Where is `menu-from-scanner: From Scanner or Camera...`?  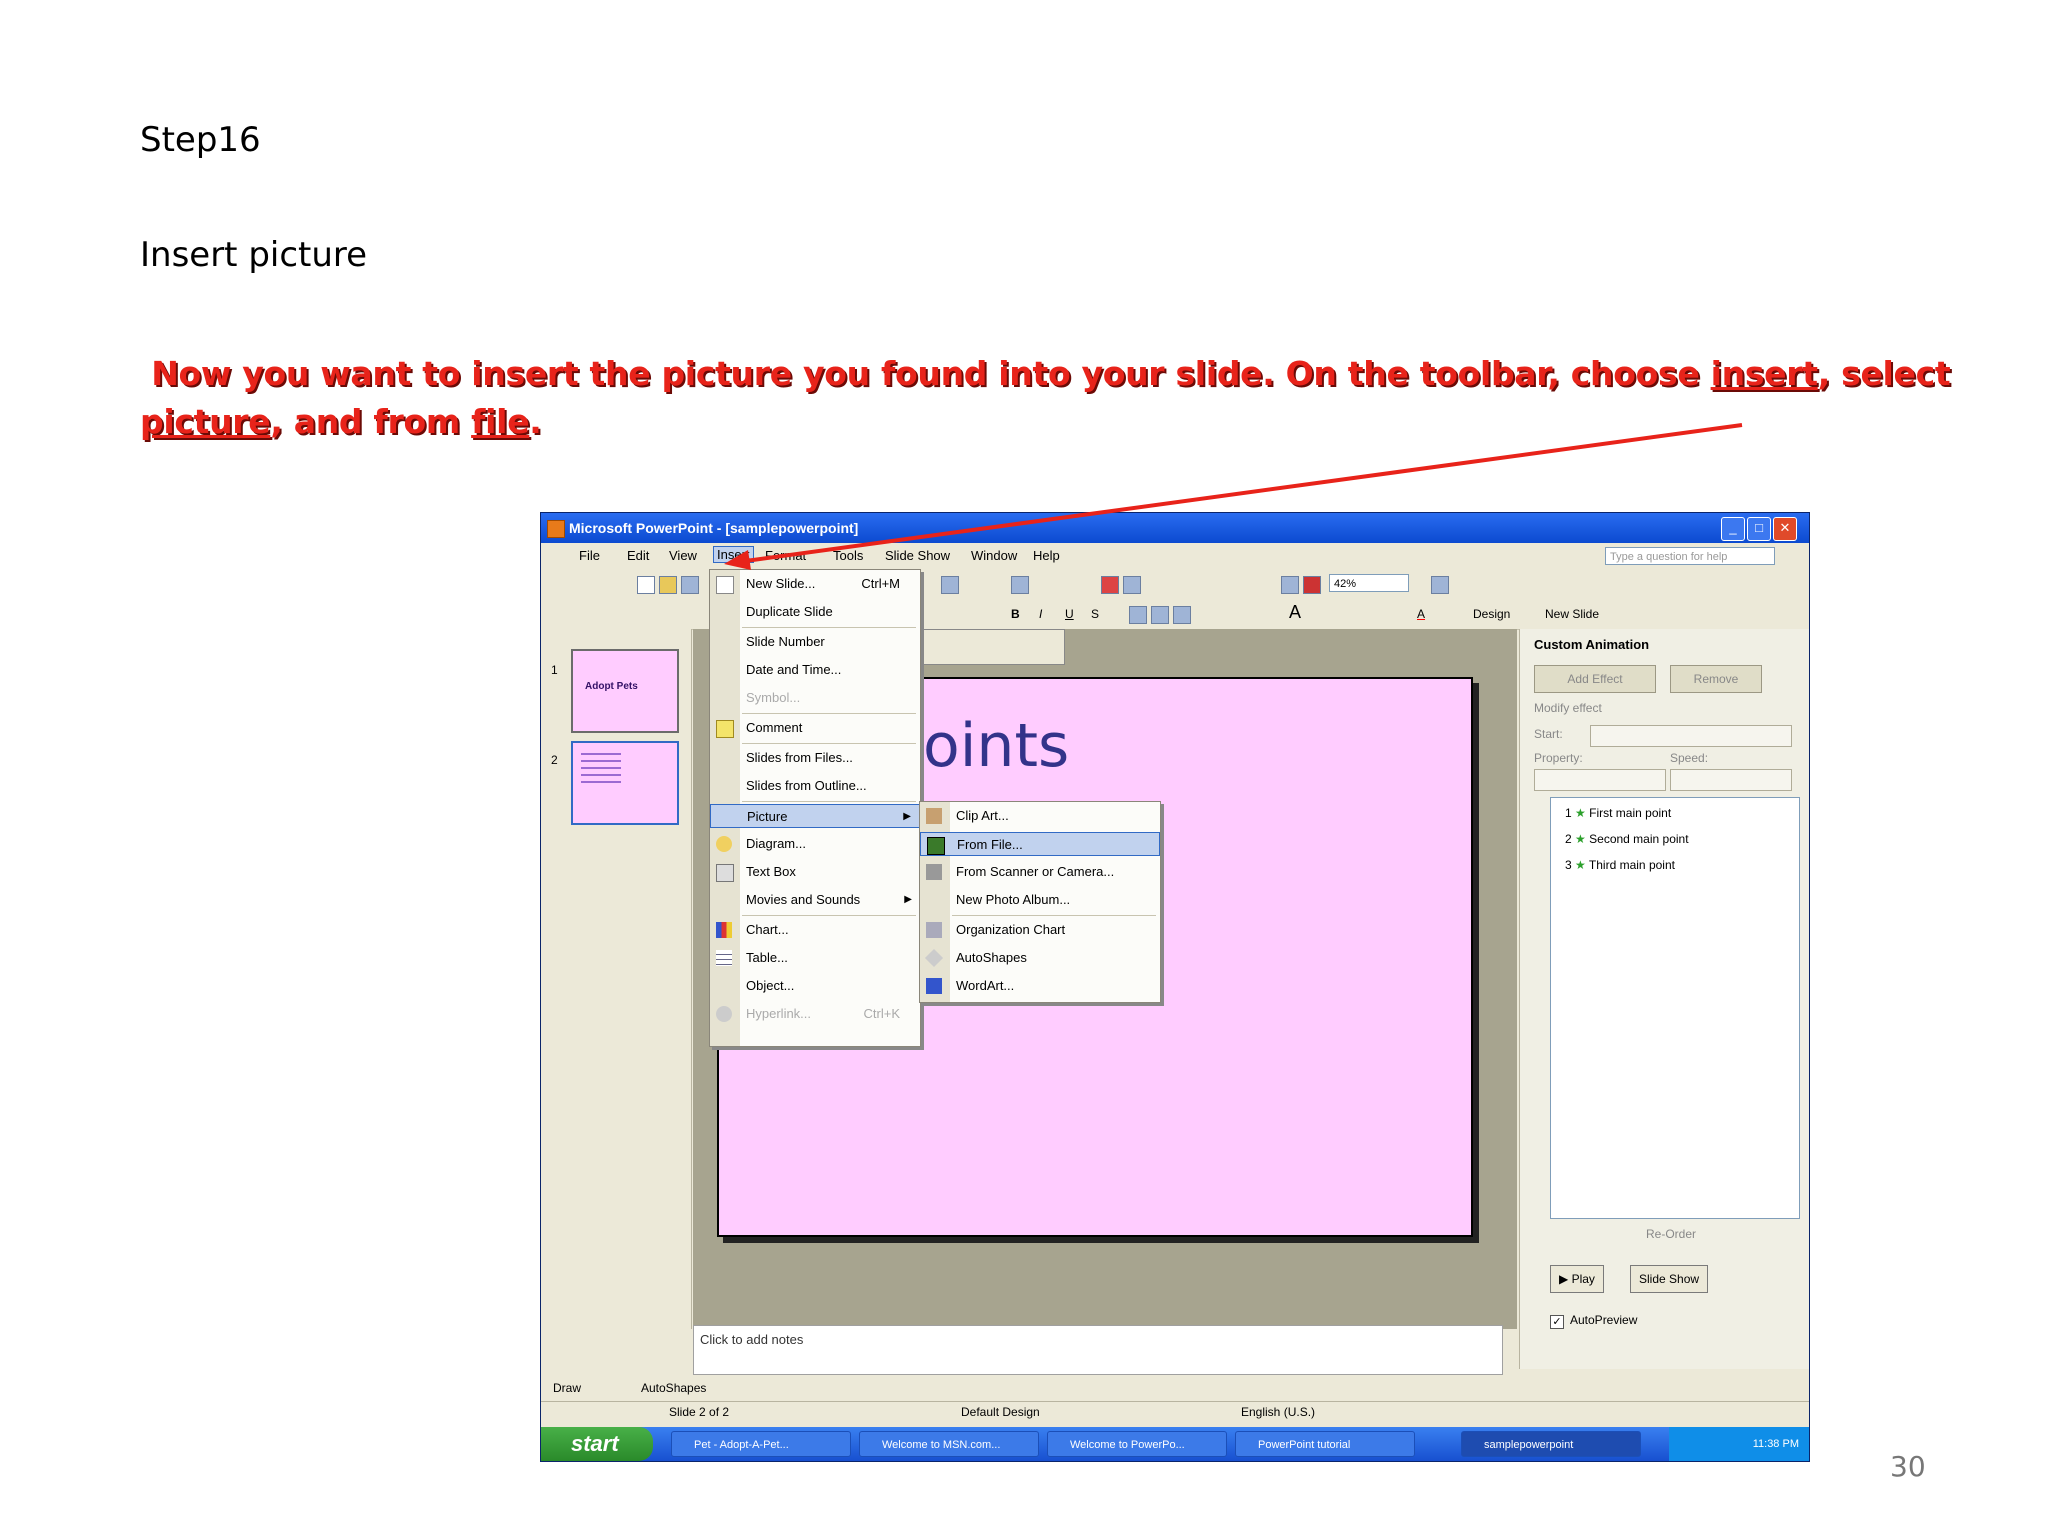
menu-from-scanner: From Scanner or Camera... is located at coordinates (1040, 872).